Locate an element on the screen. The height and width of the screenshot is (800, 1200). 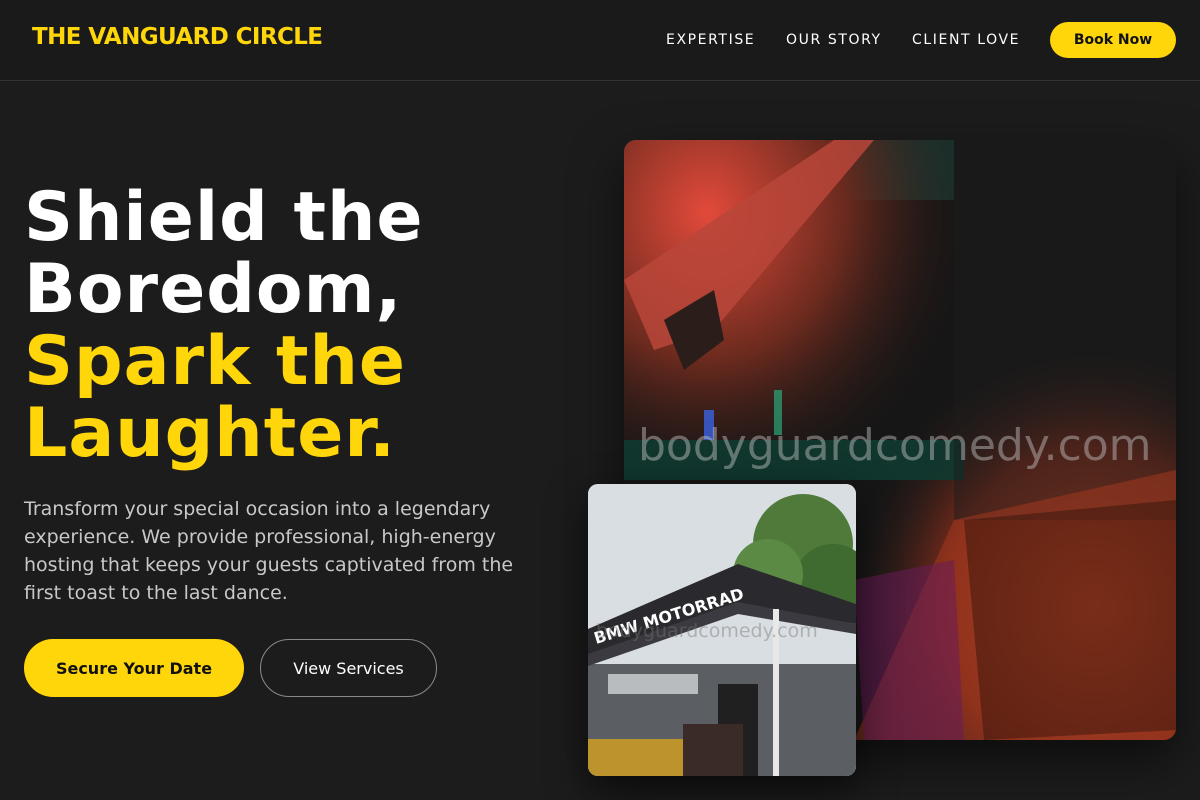
nav-link-our-story: OUR STORY is located at coordinates (834, 40).